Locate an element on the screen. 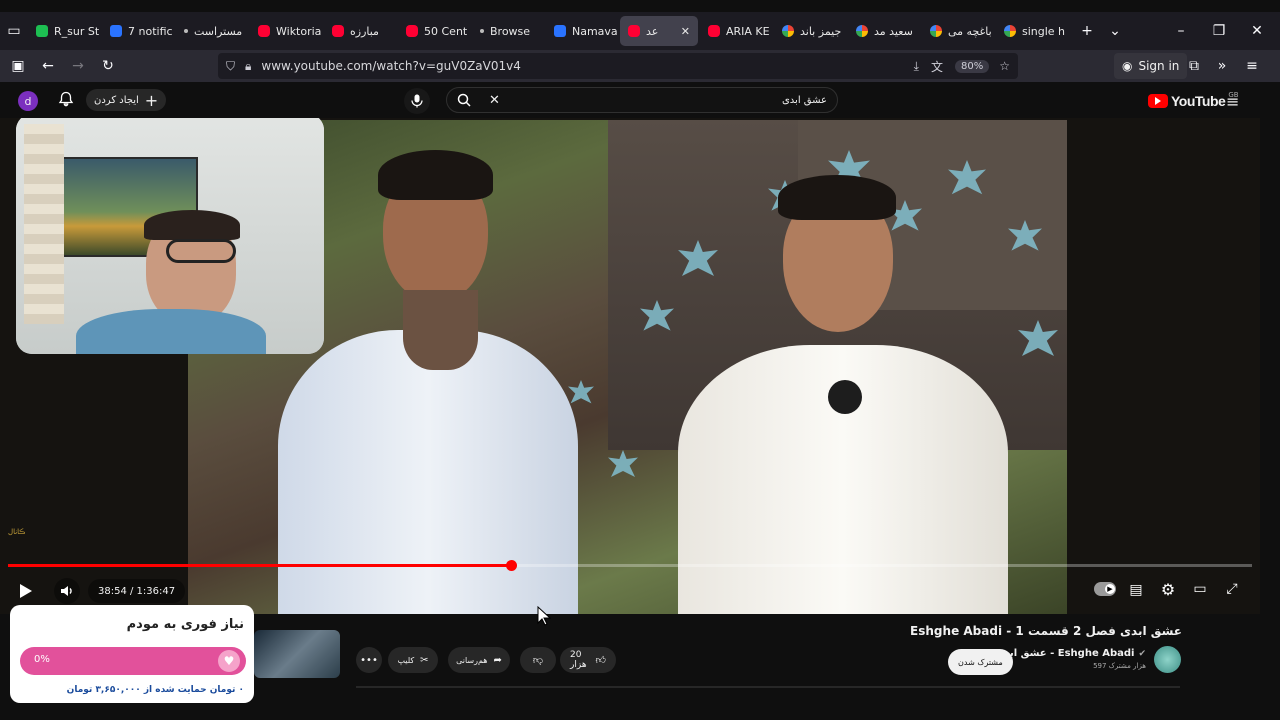 The height and width of the screenshot is (720, 1280). share-label: هم‌رسانی is located at coordinates (472, 660).